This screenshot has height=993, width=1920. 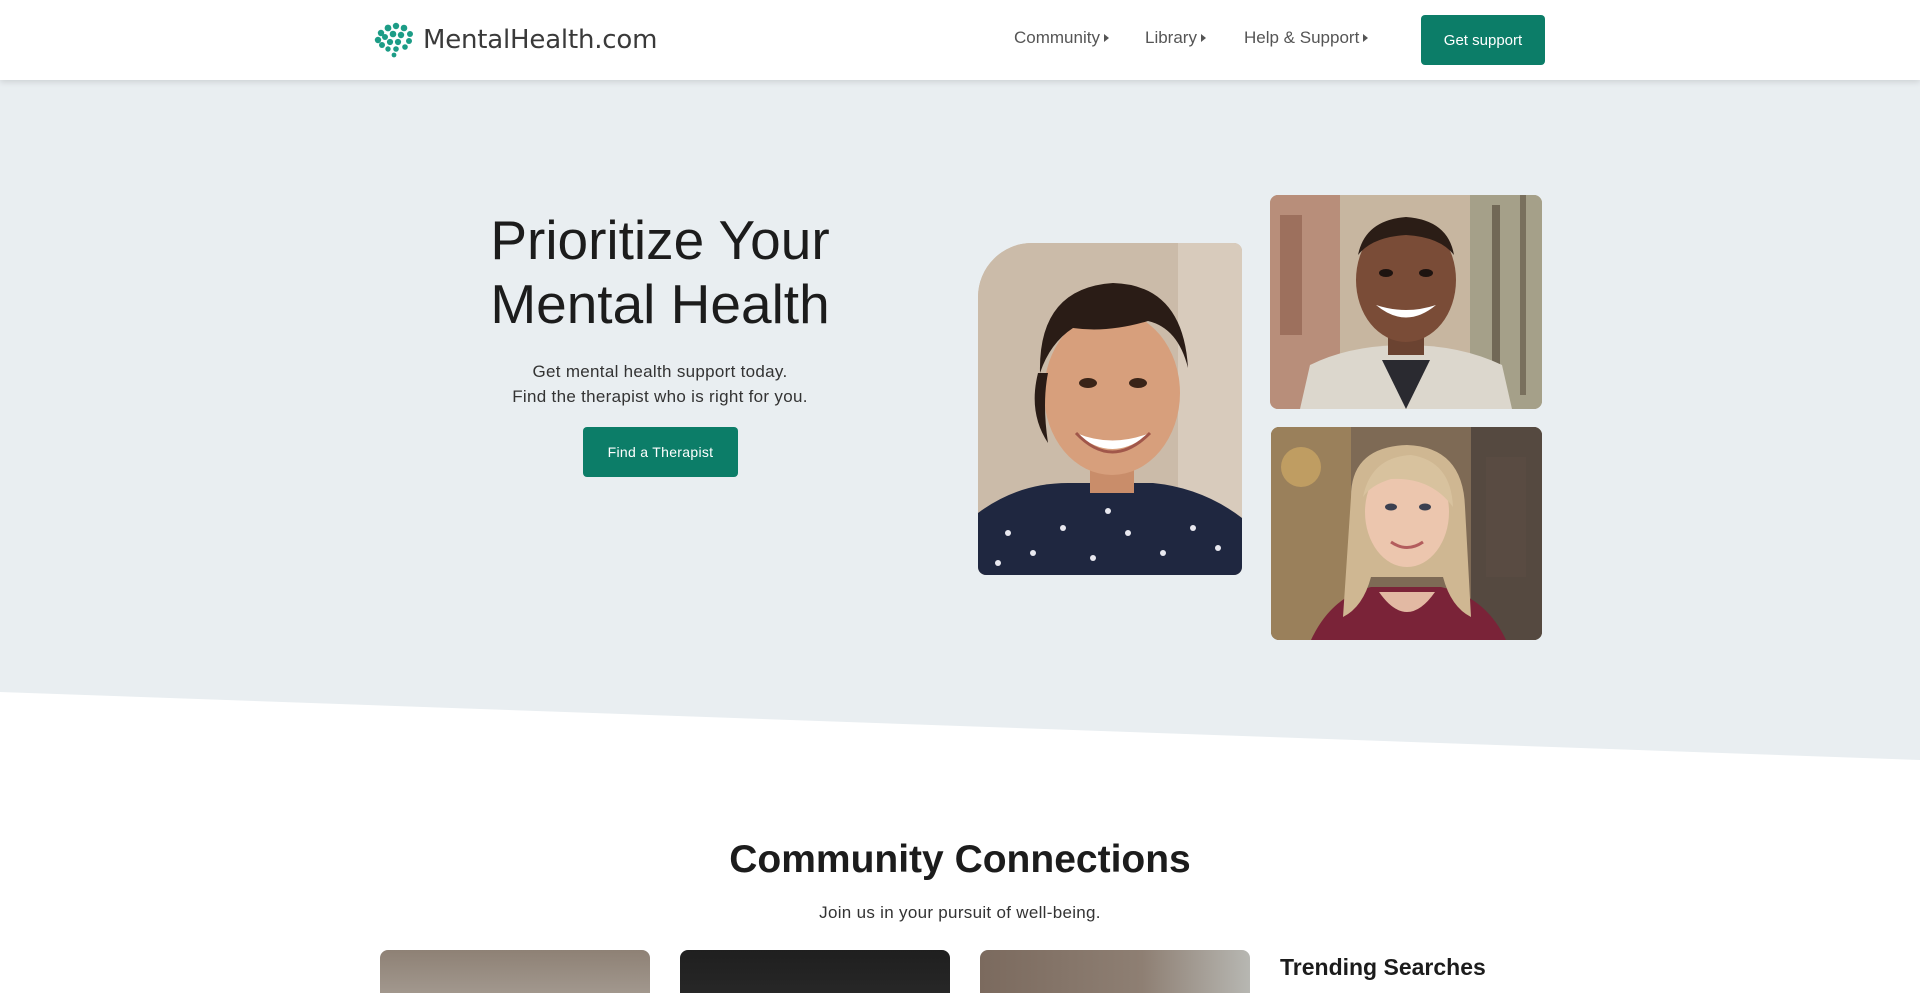 I want to click on nav-library-label: Library, so click(x=1171, y=37).